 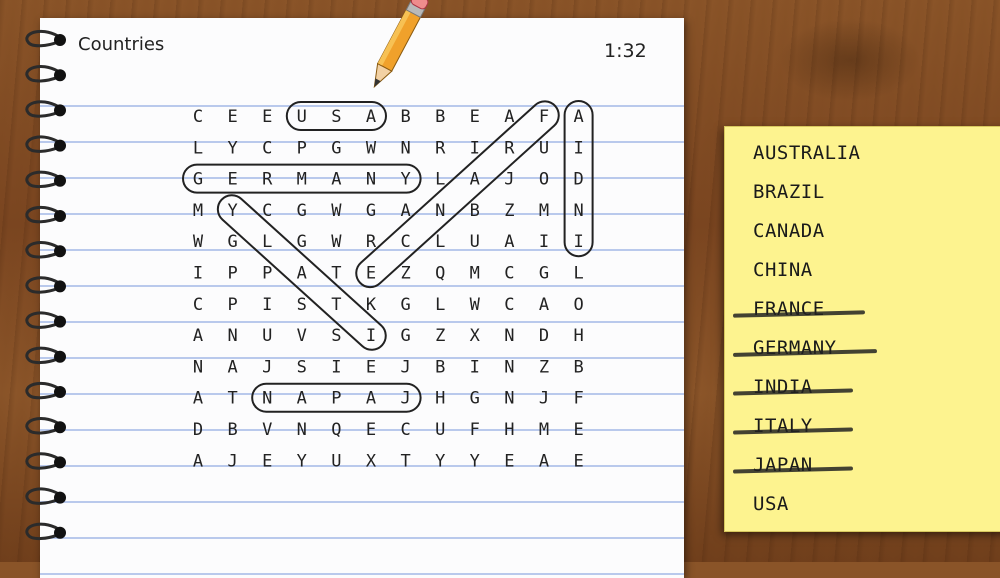 I want to click on grid-letter: Q, so click(x=440, y=274).